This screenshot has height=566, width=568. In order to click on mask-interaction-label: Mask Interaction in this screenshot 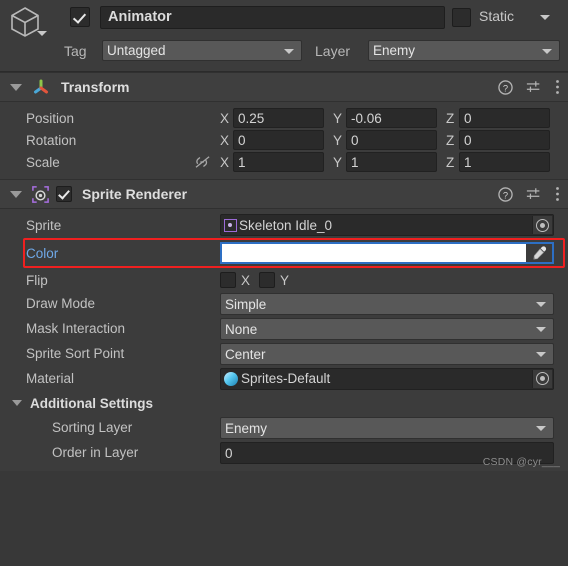, I will do `click(76, 328)`.